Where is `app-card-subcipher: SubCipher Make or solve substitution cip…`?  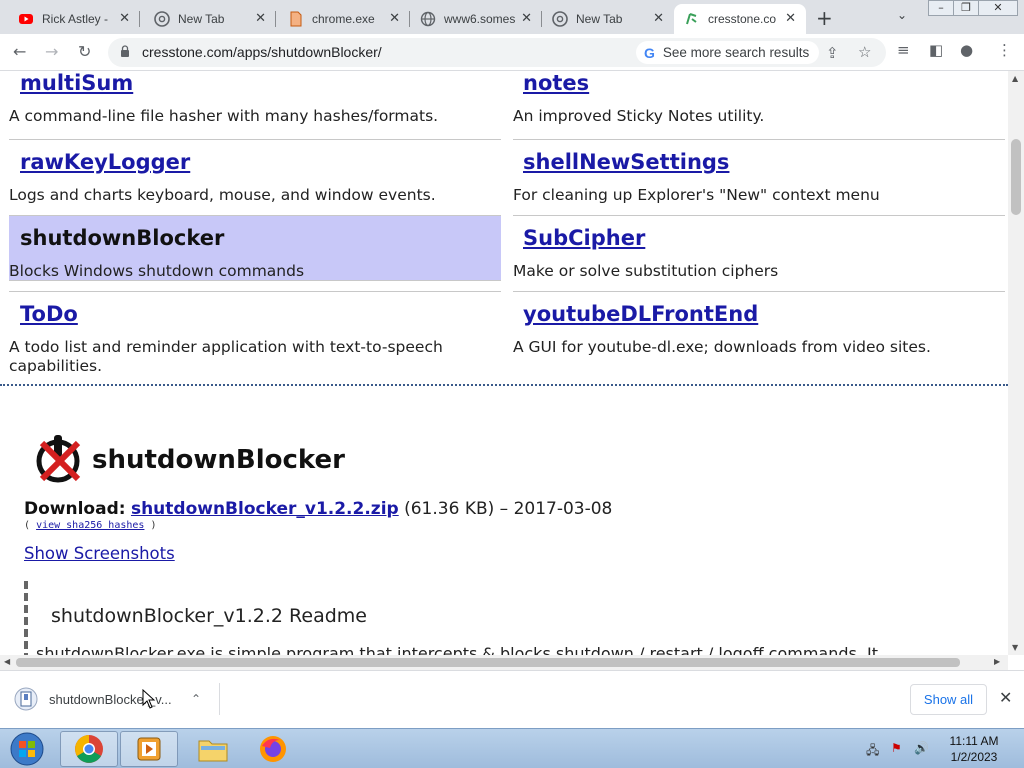 app-card-subcipher: SubCipher Make or solve substitution cip… is located at coordinates (759, 254).